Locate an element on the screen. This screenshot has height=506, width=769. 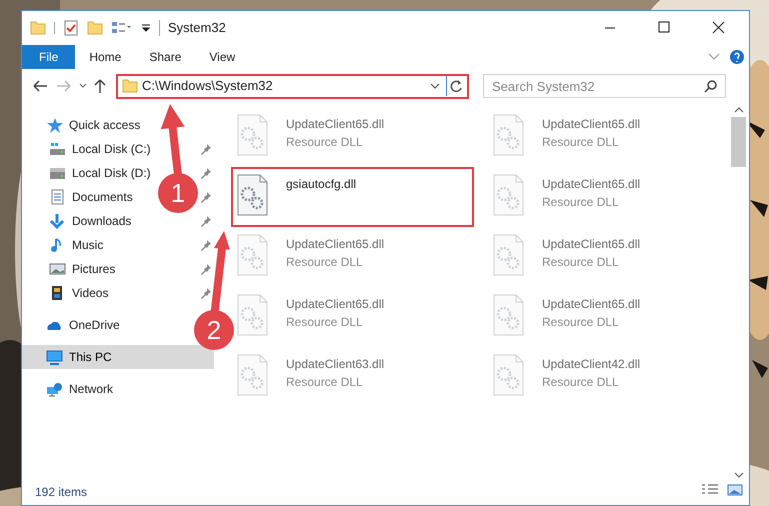
scroll-down-icon is located at coordinates (738, 475).